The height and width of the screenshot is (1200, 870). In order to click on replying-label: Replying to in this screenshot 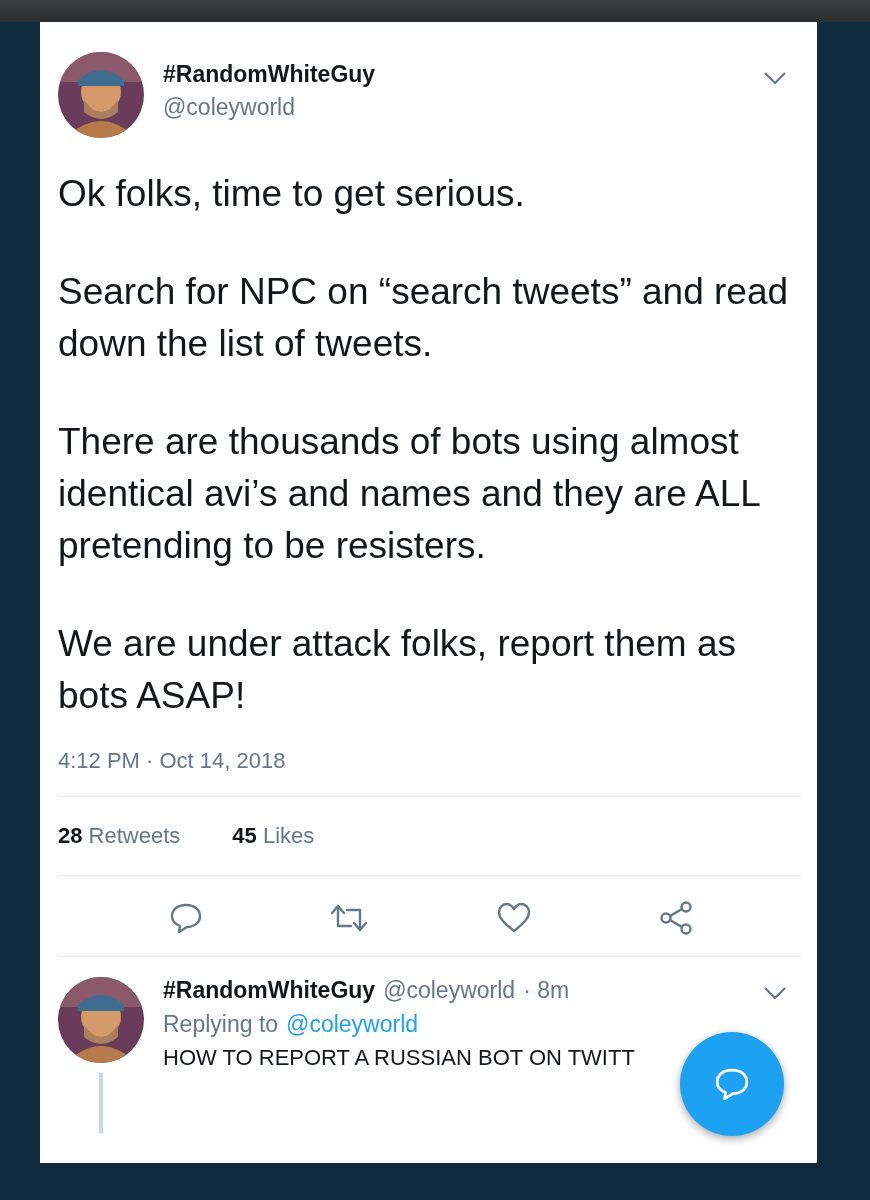, I will do `click(221, 1024)`.